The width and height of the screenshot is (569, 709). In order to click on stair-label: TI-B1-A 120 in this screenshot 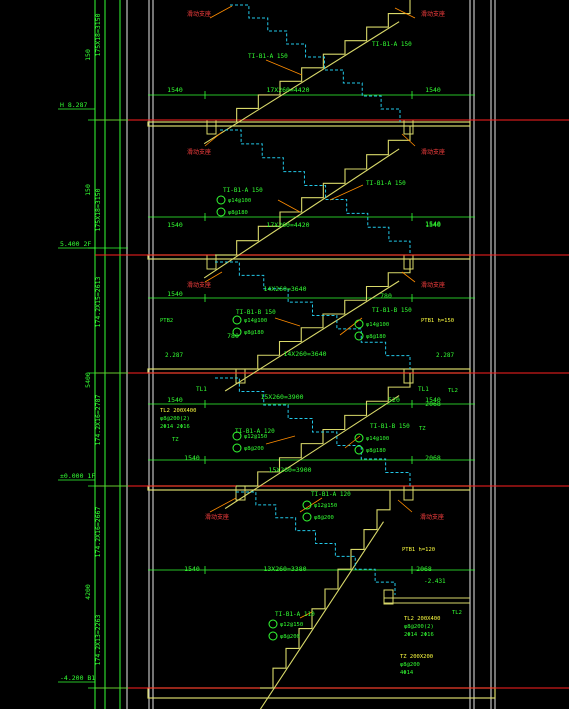, I will do `click(331, 494)`.